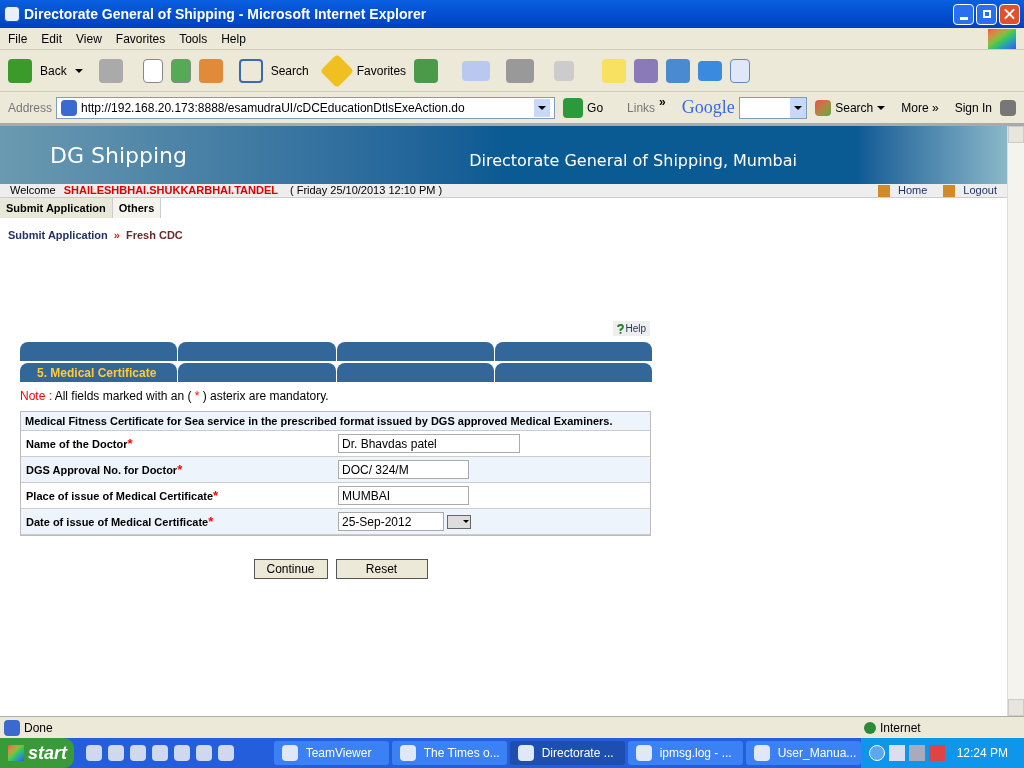 The image size is (1024, 768). I want to click on user-name: SHAILESHBHAI.SHUKKARBHAI.TANDEL, so click(170, 191).